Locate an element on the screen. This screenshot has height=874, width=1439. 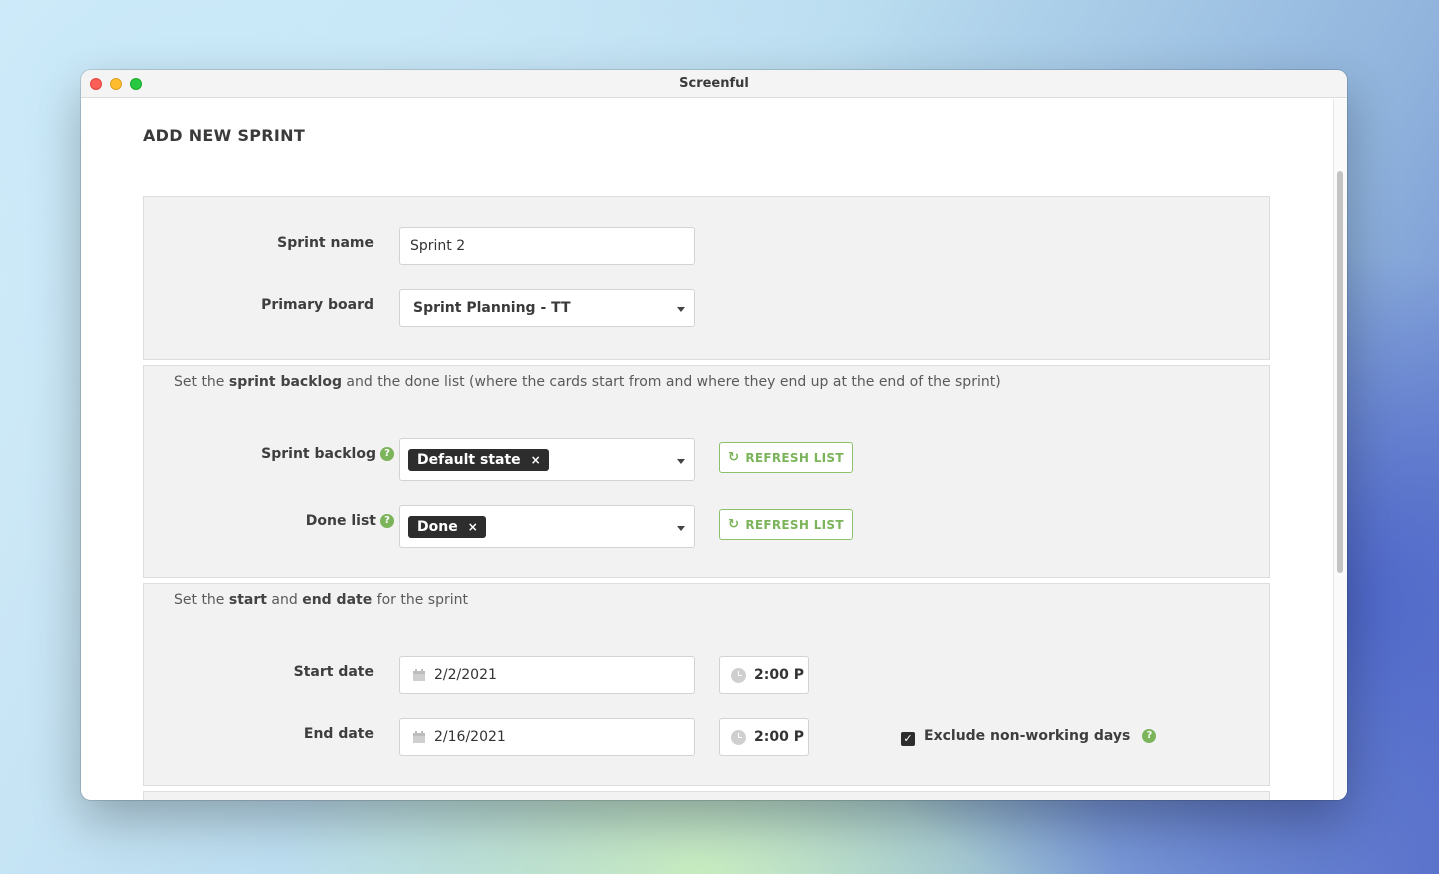
refresh-done-list-button: ↻ REFRESH LIST is located at coordinates (786, 524).